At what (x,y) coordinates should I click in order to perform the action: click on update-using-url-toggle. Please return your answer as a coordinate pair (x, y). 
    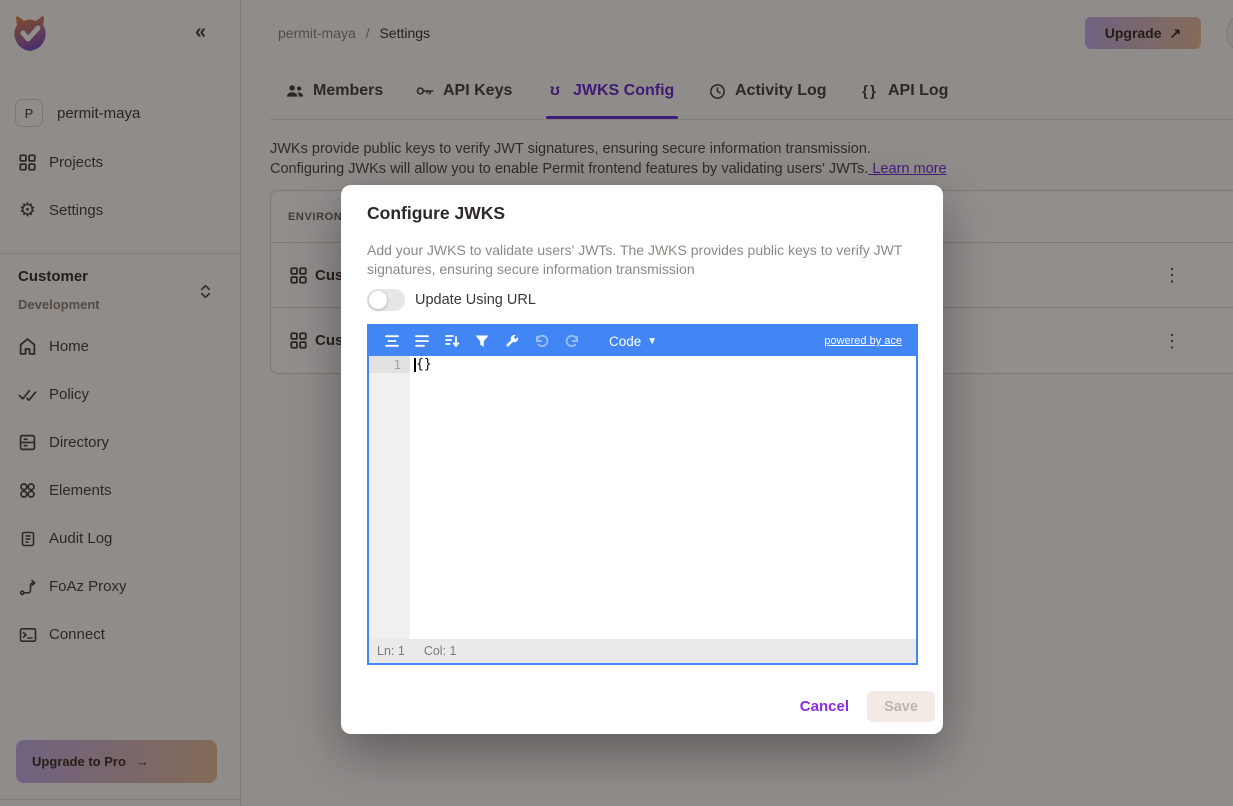
    Looking at the image, I should click on (386, 300).